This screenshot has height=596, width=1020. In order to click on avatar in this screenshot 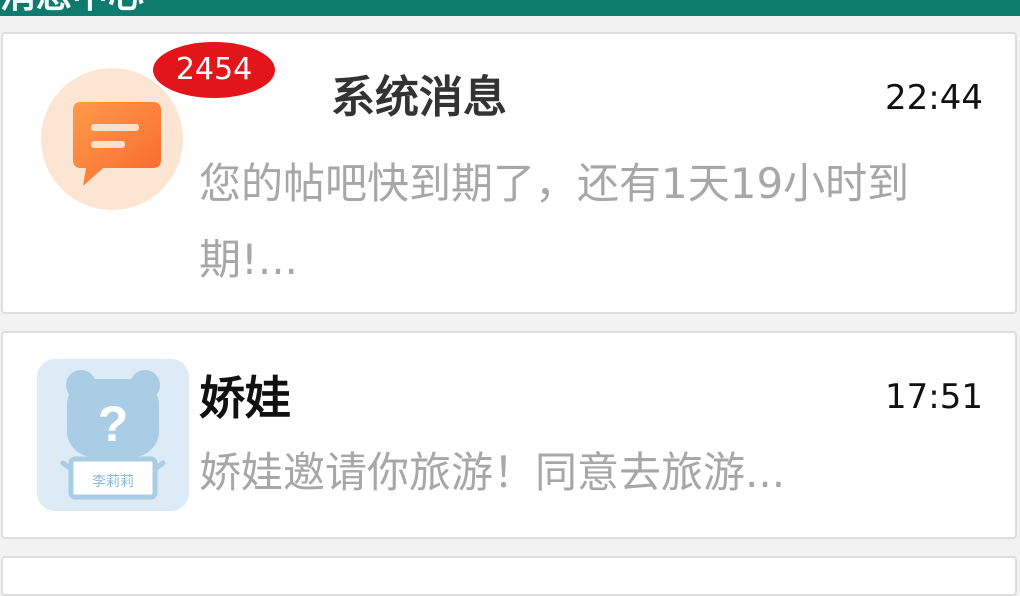, I will do `click(112, 139)`.